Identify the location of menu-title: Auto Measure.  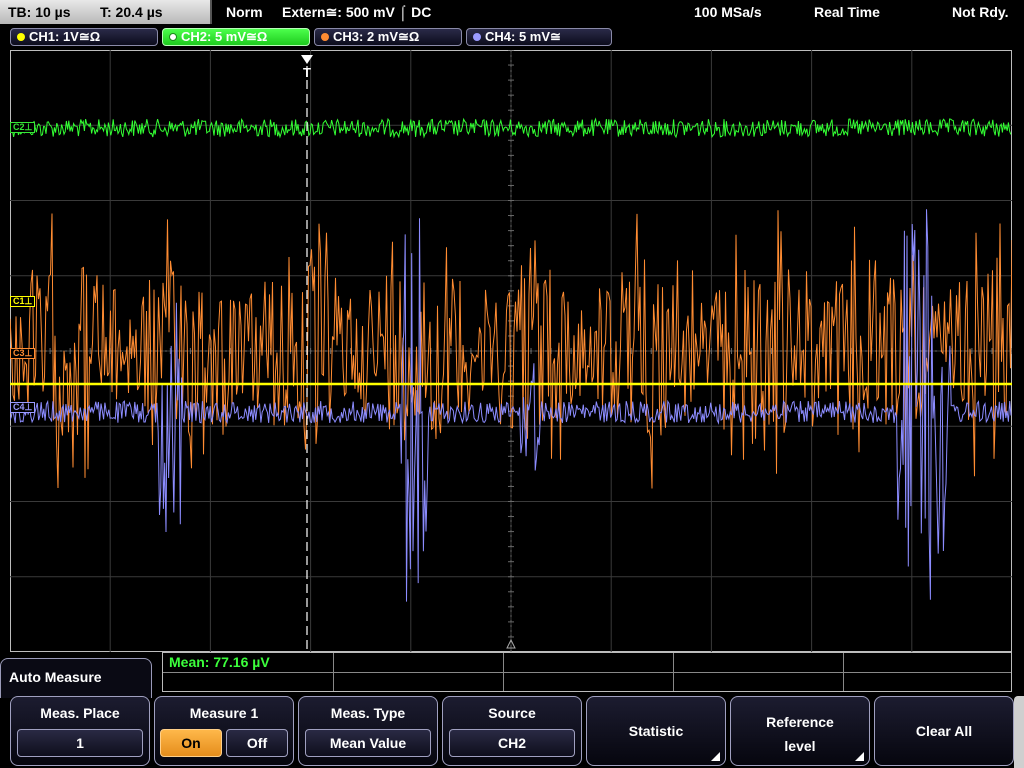
(76, 678).